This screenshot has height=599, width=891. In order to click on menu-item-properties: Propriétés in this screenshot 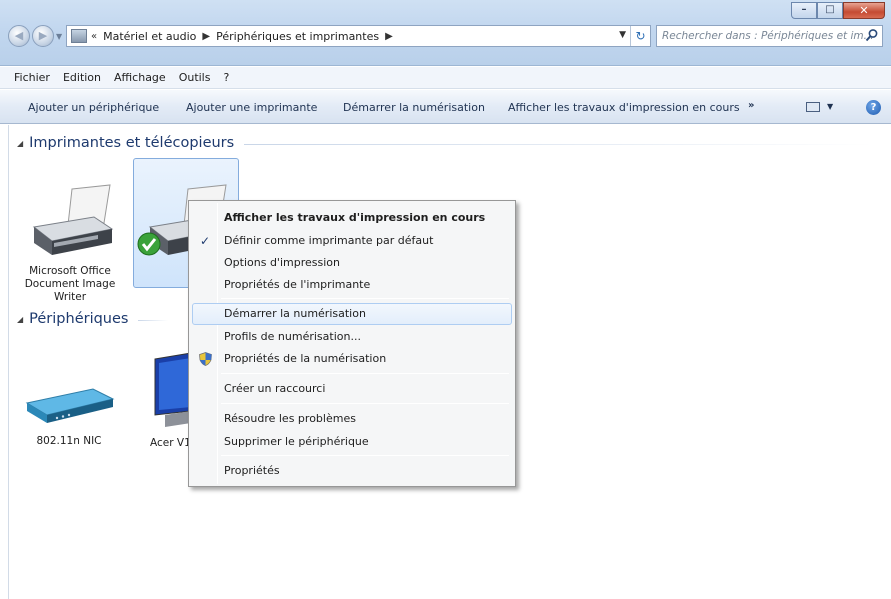, I will do `click(352, 471)`.